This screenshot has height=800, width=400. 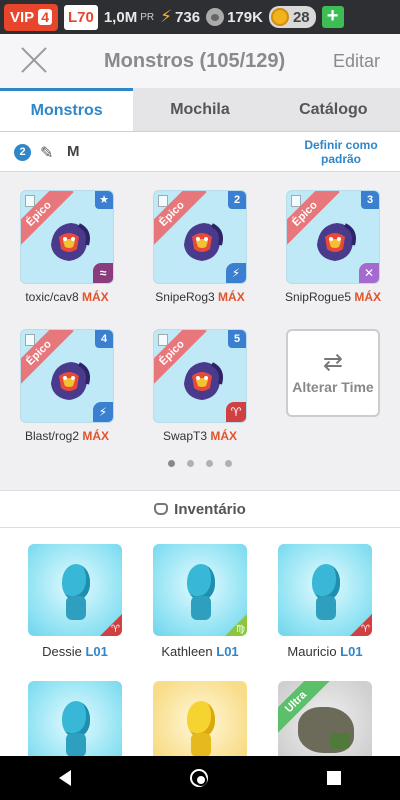 I want to click on lightning-icon: ⚡, so click(x=166, y=16).